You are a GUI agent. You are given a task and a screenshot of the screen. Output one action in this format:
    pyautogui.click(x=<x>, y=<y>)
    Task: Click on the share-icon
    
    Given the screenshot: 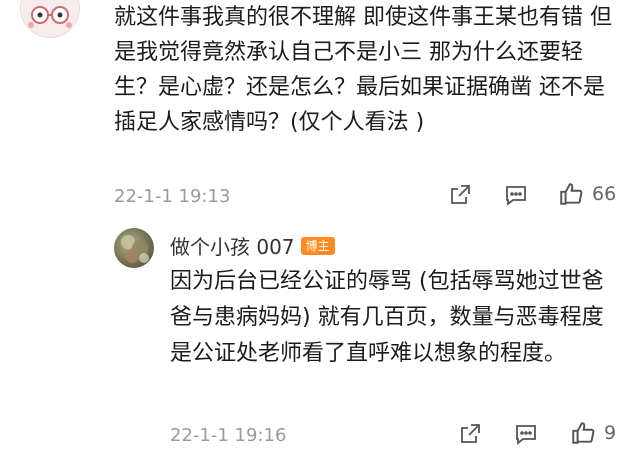 What is the action you would take?
    pyautogui.click(x=460, y=195)
    